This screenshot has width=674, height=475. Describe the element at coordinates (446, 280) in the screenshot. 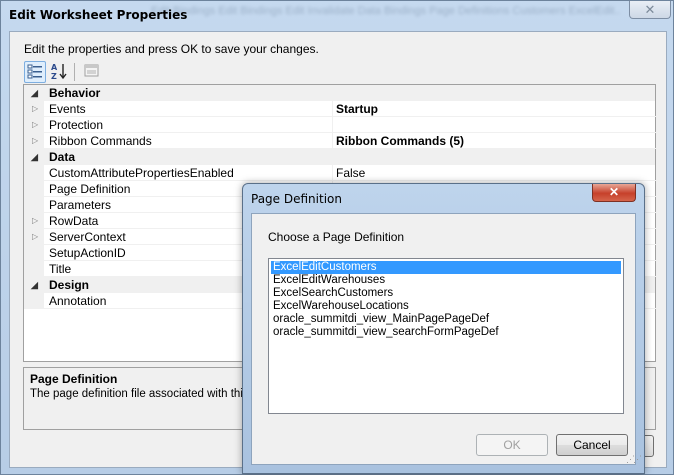

I see `list-item: ExcelEditWarehouses` at that location.